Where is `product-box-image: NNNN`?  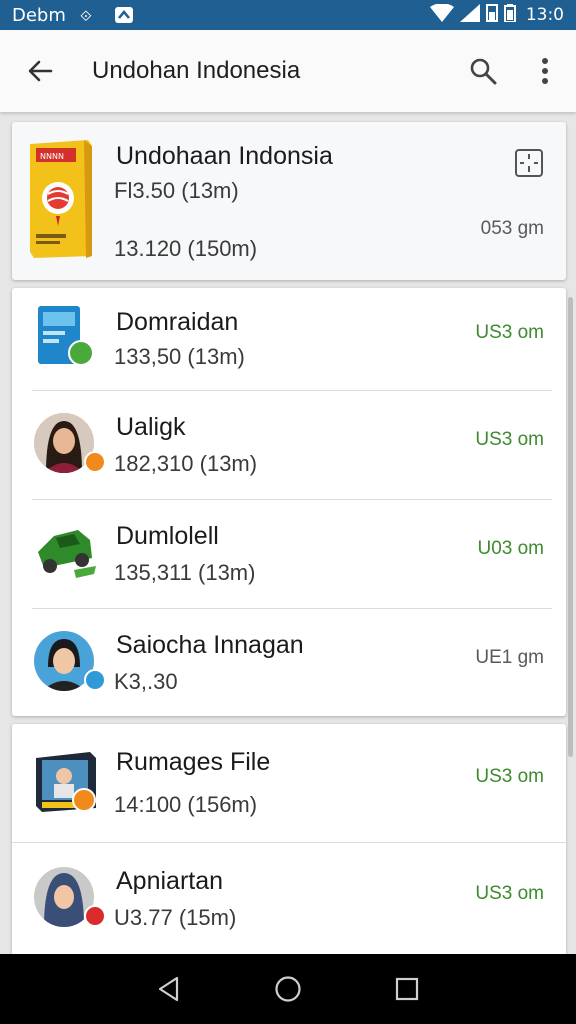
product-box-image: NNNN is located at coordinates (62, 198).